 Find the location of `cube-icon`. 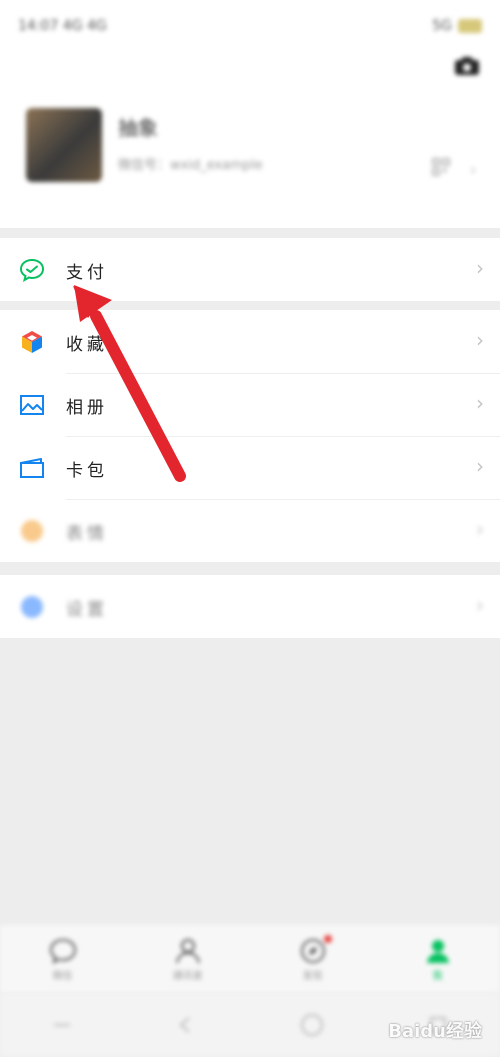

cube-icon is located at coordinates (32, 342).